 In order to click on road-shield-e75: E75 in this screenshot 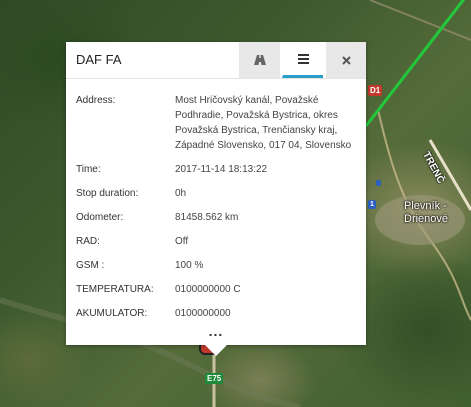, I will do `click(214, 378)`.